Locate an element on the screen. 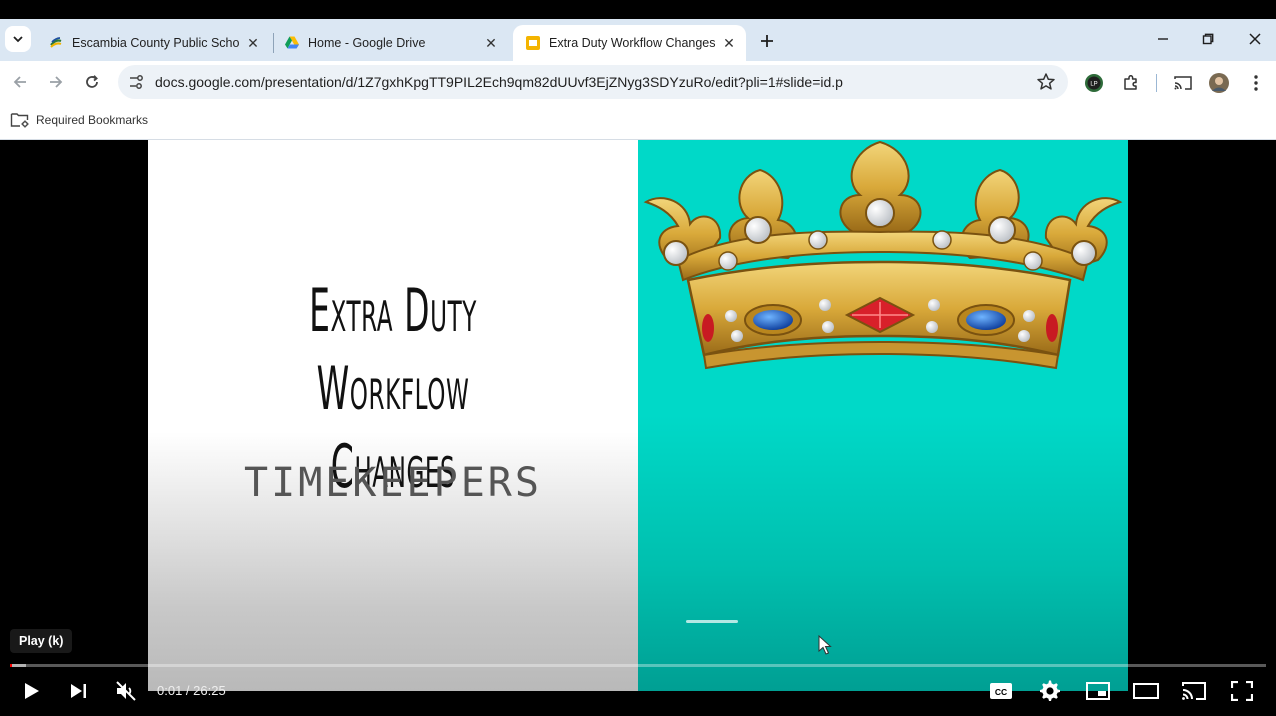  more-vert-icon is located at coordinates (1256, 83).